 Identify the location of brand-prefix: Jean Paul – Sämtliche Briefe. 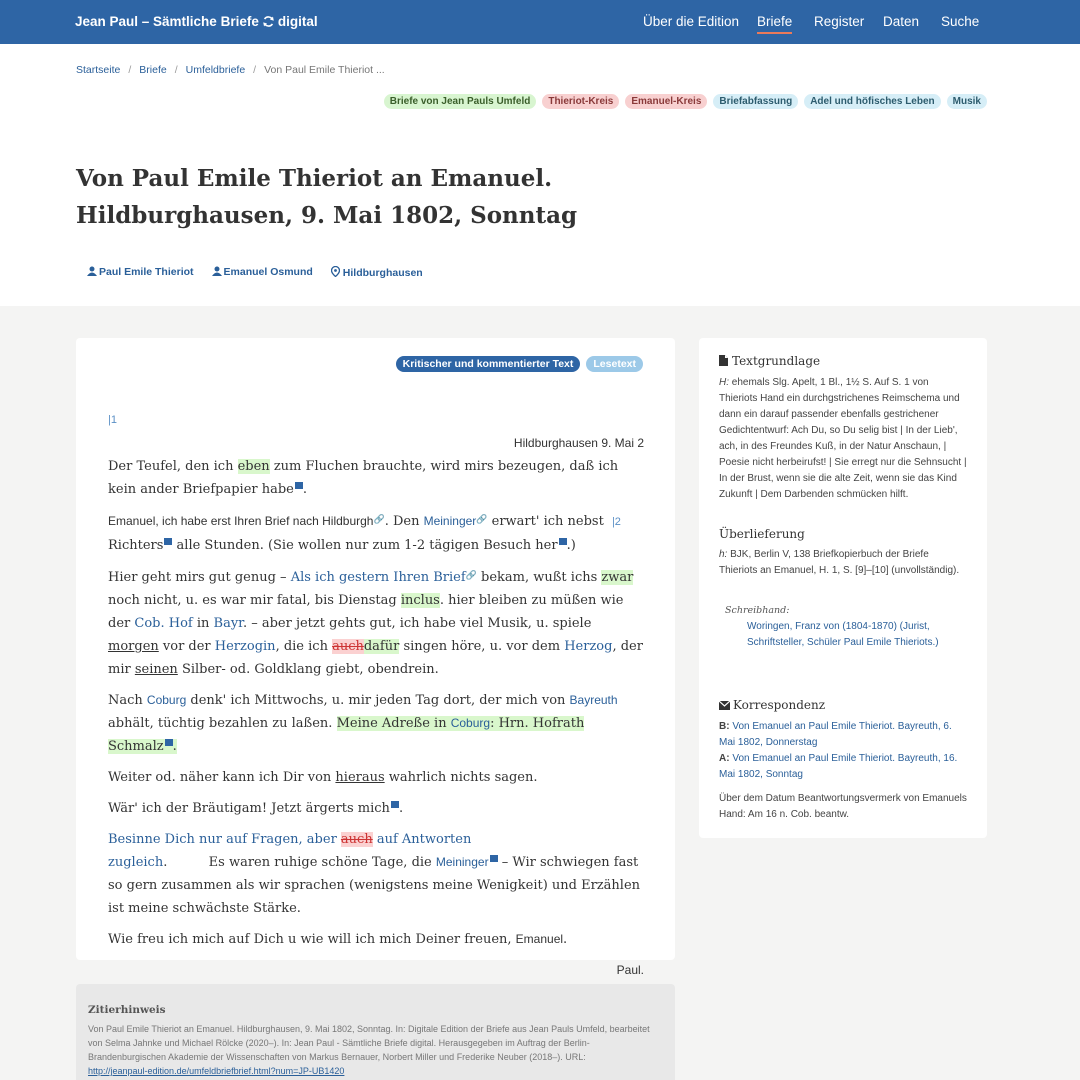
(167, 21).